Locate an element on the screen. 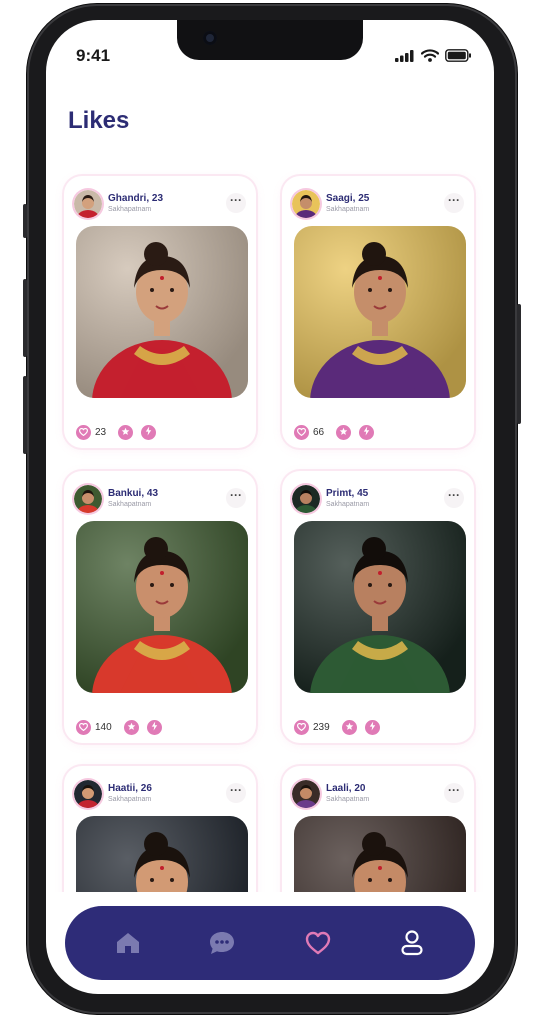 The height and width of the screenshot is (1020, 540). chat-icon is located at coordinates (222, 943).